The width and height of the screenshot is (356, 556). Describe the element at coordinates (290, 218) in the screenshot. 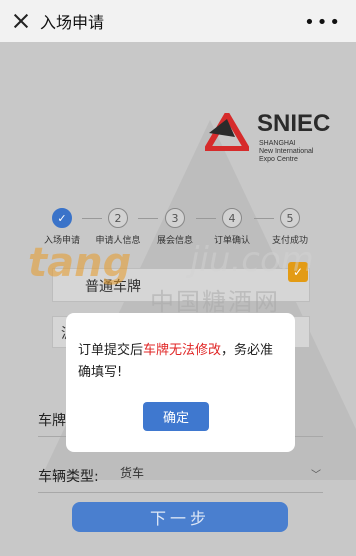

I see `step-number: 5` at that location.